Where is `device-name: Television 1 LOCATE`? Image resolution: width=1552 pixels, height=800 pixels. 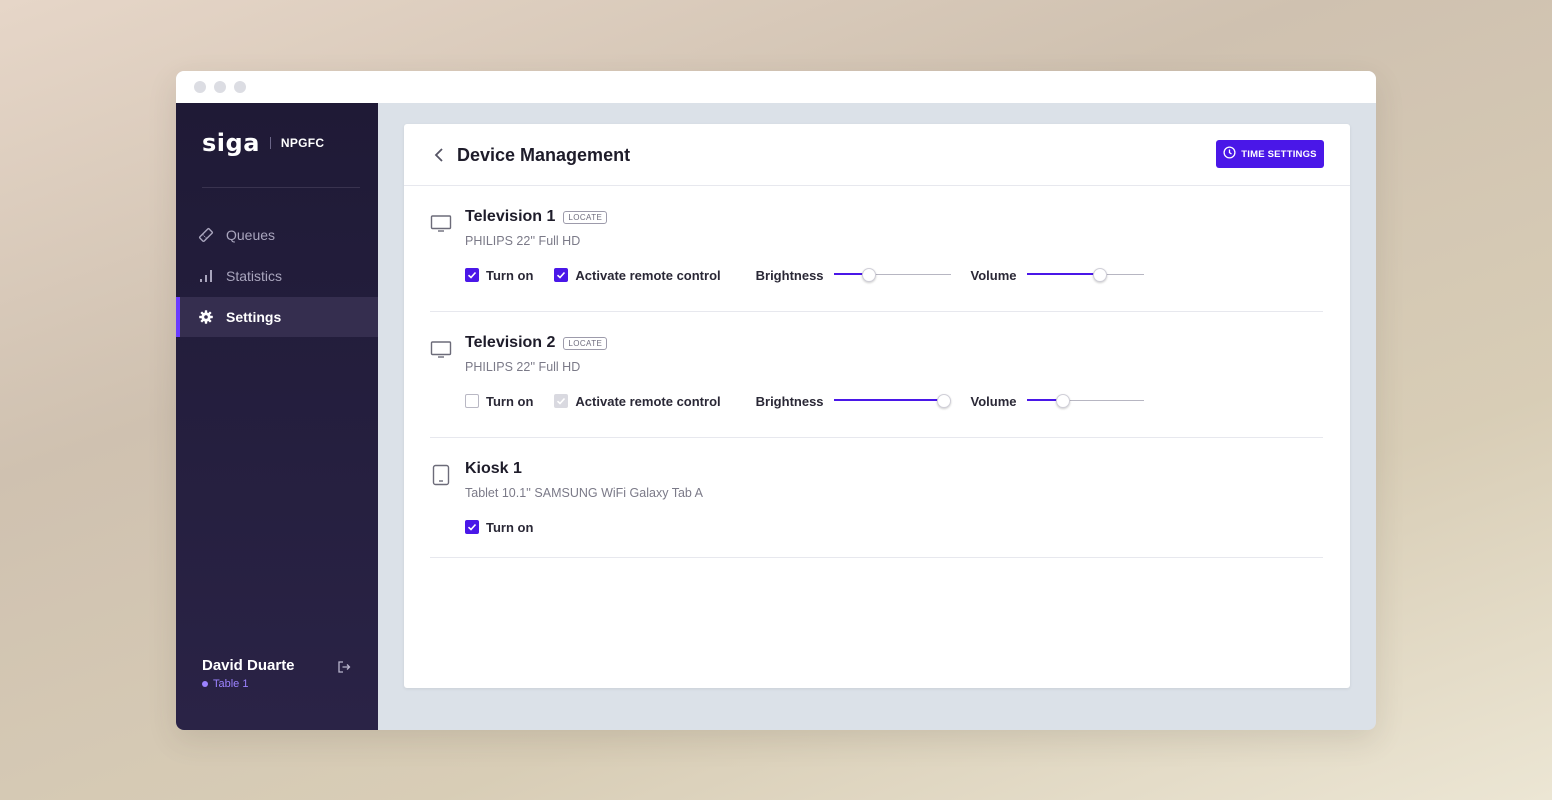
device-name: Television 1 LOCATE is located at coordinates (536, 217).